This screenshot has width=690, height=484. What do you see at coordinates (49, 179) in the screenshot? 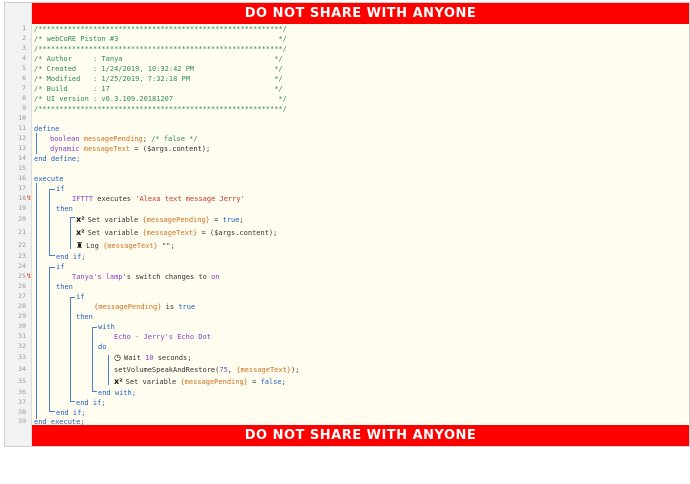
I see `execute-keyword: execute` at bounding box center [49, 179].